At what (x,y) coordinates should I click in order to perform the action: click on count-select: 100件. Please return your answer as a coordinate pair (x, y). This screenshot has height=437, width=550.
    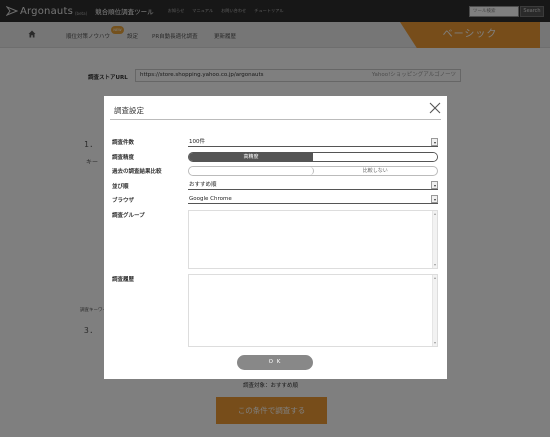
    Looking at the image, I should click on (313, 142).